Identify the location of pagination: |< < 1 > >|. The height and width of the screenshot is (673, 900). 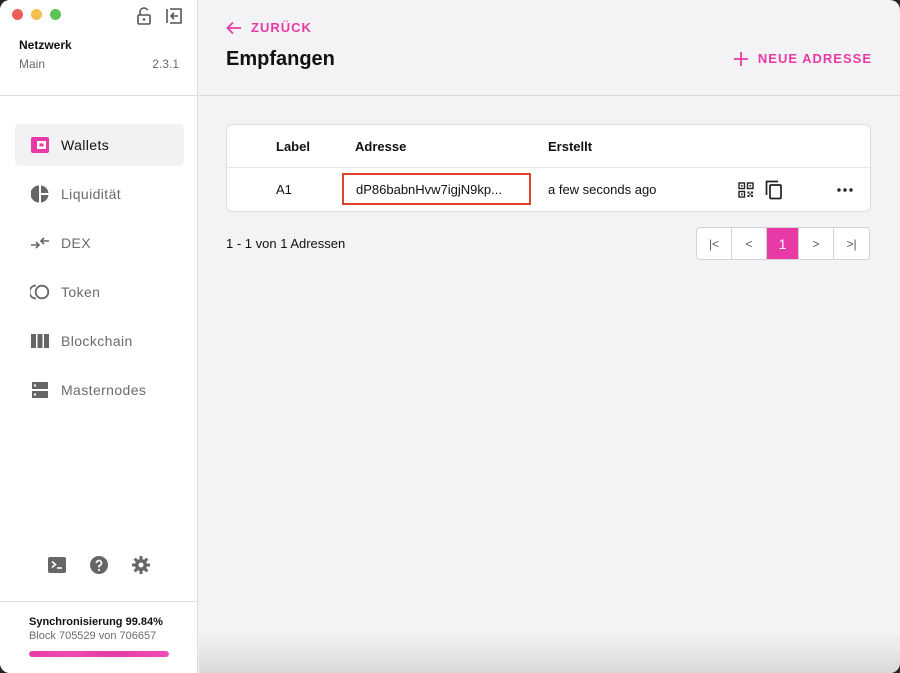
(783, 243).